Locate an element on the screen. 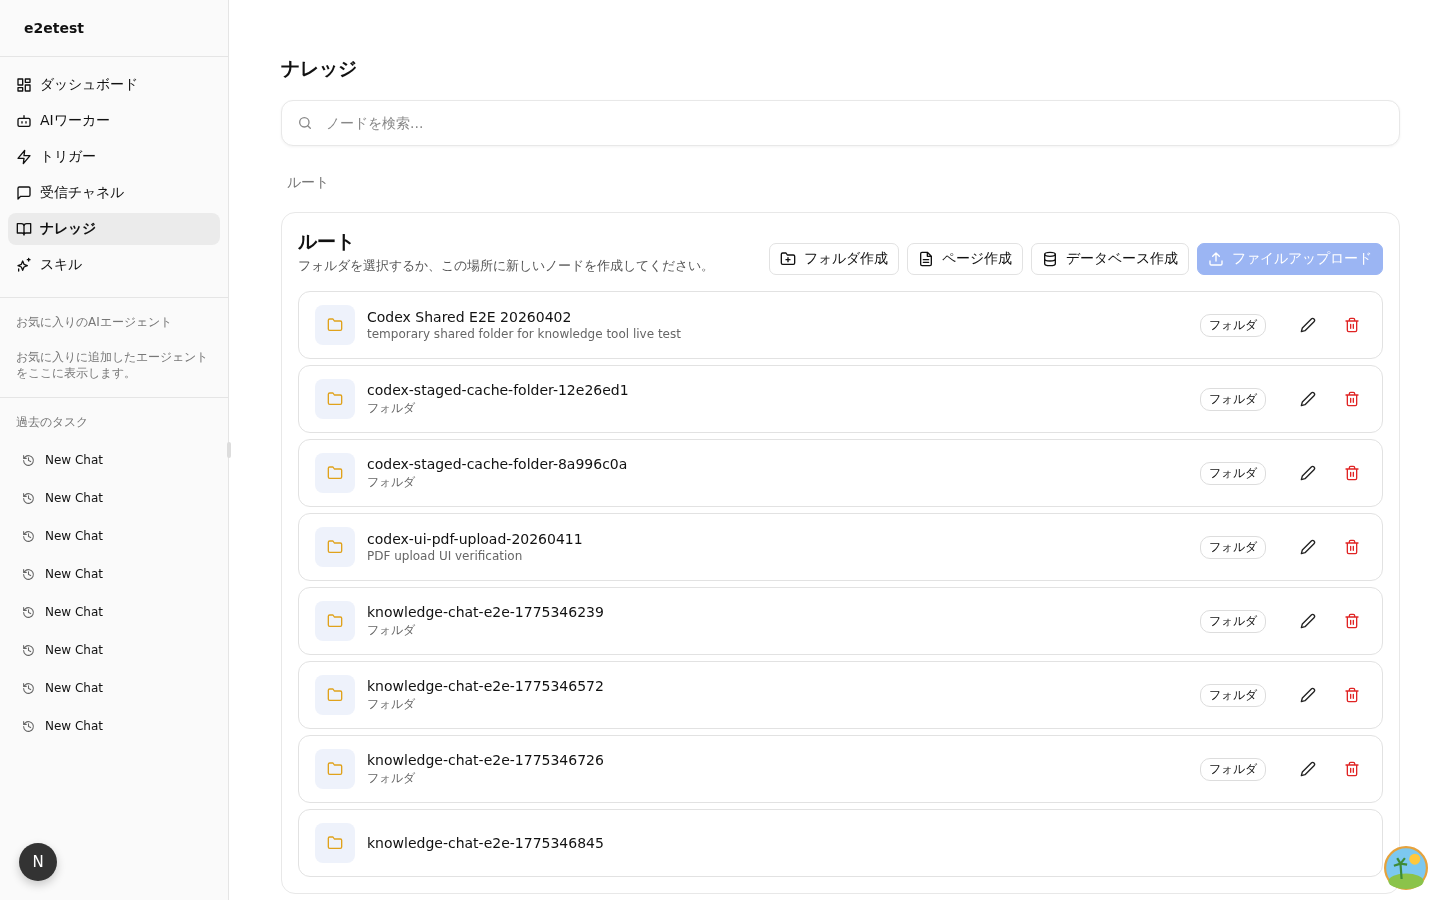 This screenshot has width=1440, height=900. nav-item: トリガー is located at coordinates (114, 157).